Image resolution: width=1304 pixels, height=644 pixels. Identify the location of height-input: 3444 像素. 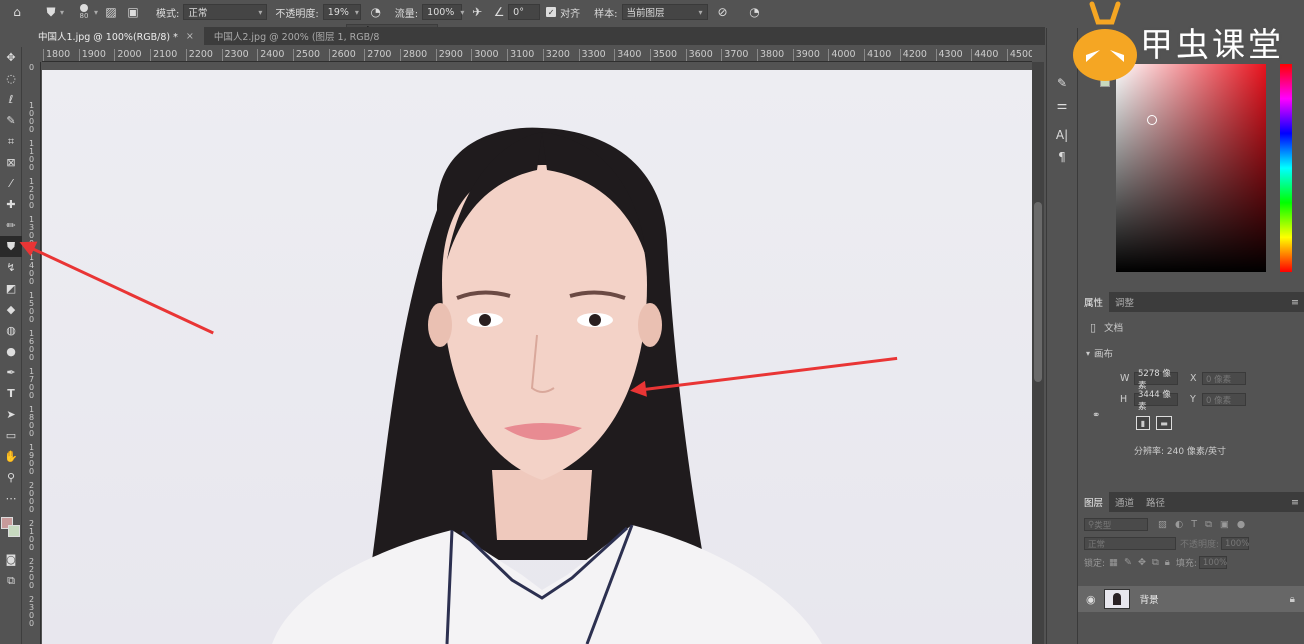
(1156, 401).